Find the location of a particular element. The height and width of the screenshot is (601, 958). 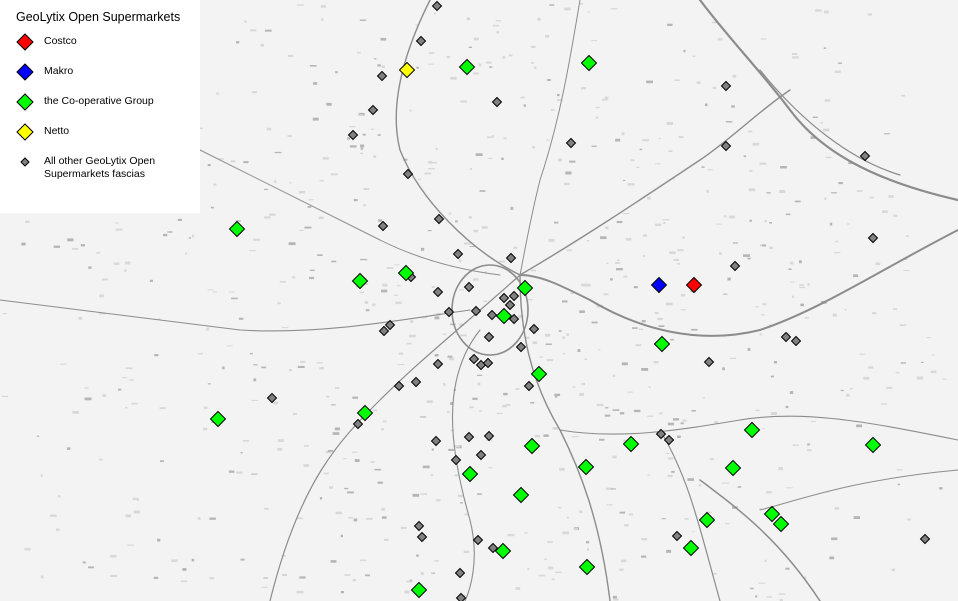

makro-marker is located at coordinates (659, 285).